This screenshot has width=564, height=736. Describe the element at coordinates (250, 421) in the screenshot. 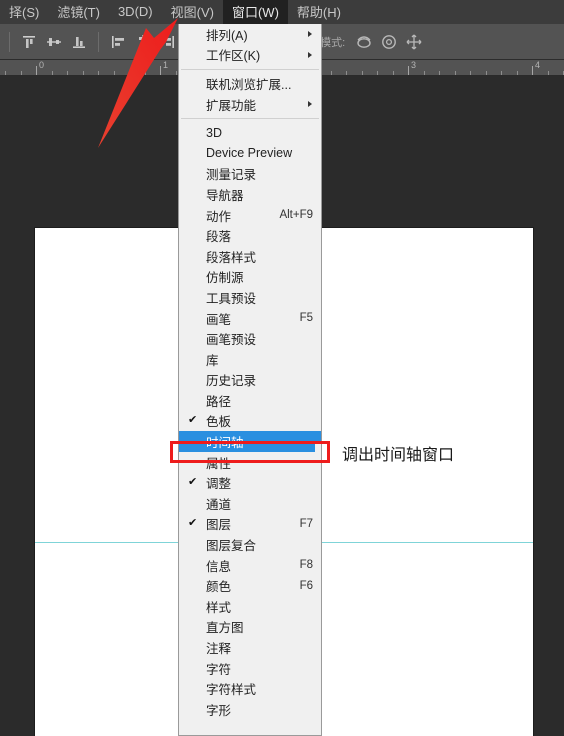

I see `menu-item-色板: ✔ 色板` at that location.